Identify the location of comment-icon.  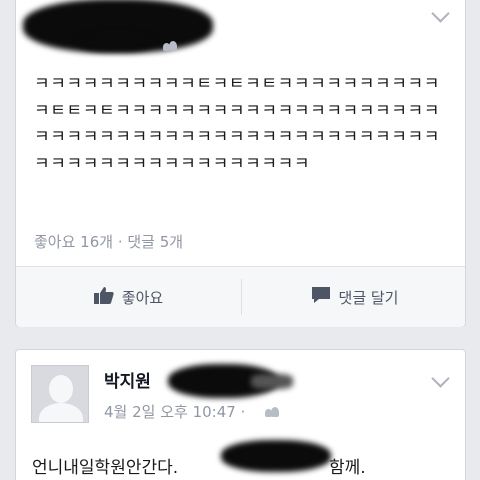
(321, 297).